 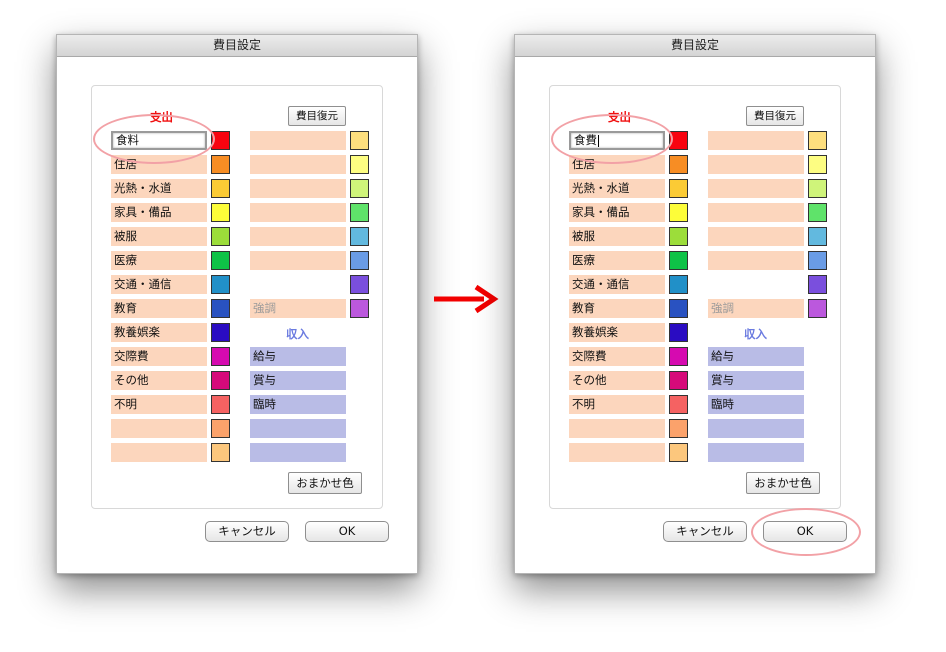 What do you see at coordinates (154, 139) in the screenshot?
I see `callout-food-field` at bounding box center [154, 139].